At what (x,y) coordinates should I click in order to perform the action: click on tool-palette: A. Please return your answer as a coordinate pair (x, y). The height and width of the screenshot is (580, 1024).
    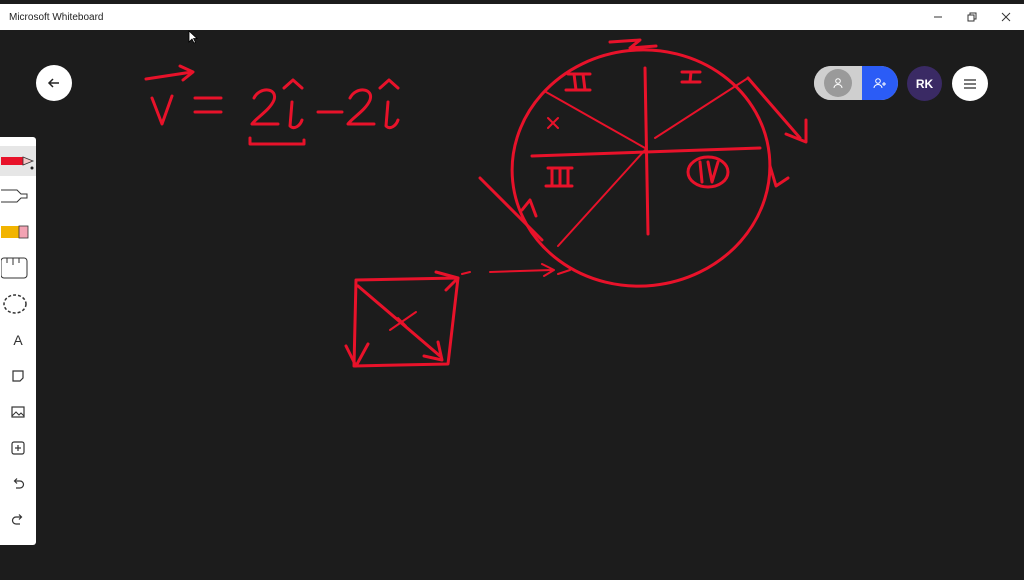
    Looking at the image, I should click on (18, 341).